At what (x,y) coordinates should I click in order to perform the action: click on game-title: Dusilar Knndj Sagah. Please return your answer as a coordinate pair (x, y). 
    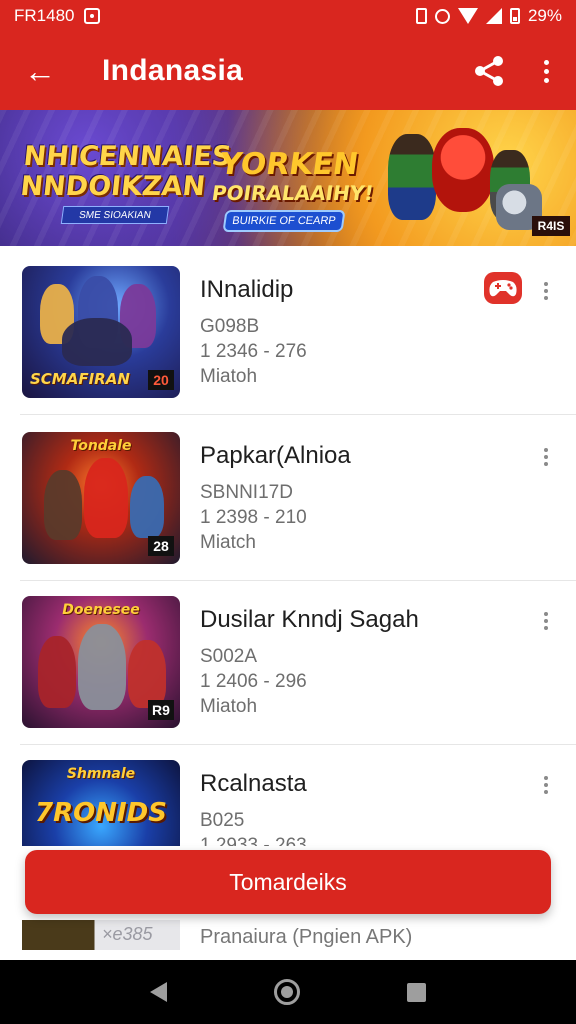
    Looking at the image, I should click on (309, 619).